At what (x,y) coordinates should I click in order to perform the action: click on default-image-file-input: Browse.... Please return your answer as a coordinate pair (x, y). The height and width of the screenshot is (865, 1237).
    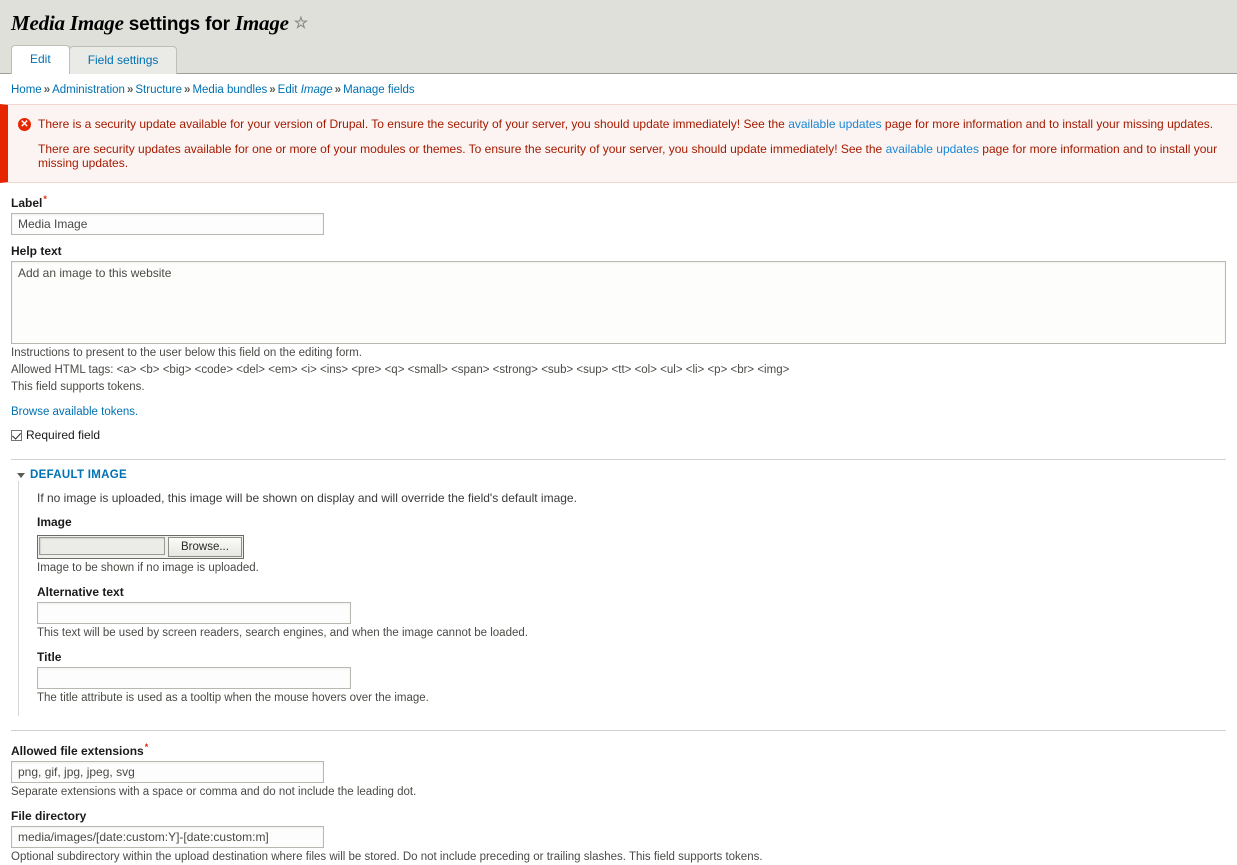
    Looking at the image, I should click on (140, 547).